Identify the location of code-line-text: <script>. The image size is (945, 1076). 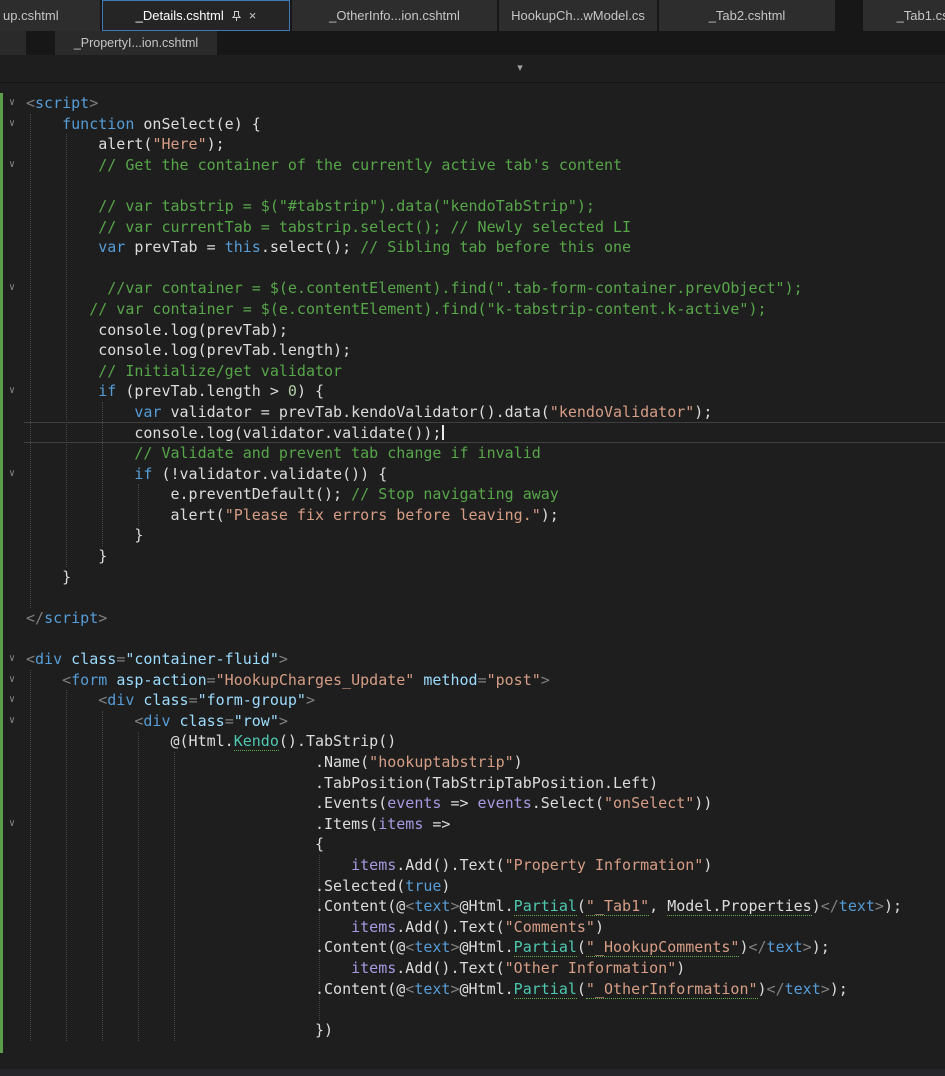
(62, 103).